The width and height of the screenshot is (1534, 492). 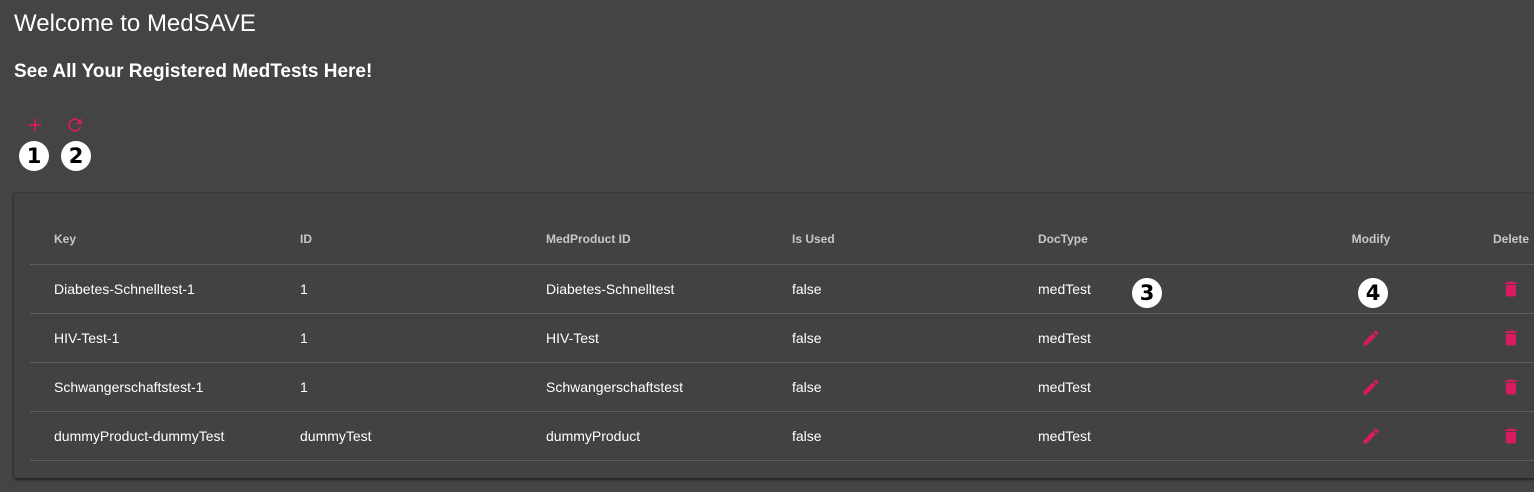 I want to click on column-header-is-used: Is Used, so click(x=891, y=239).